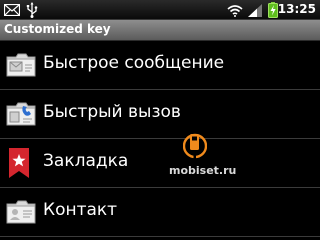 Image resolution: width=320 pixels, height=240 pixels. What do you see at coordinates (134, 63) in the screenshot?
I see `list-item-label: Быстрое сообщение` at bounding box center [134, 63].